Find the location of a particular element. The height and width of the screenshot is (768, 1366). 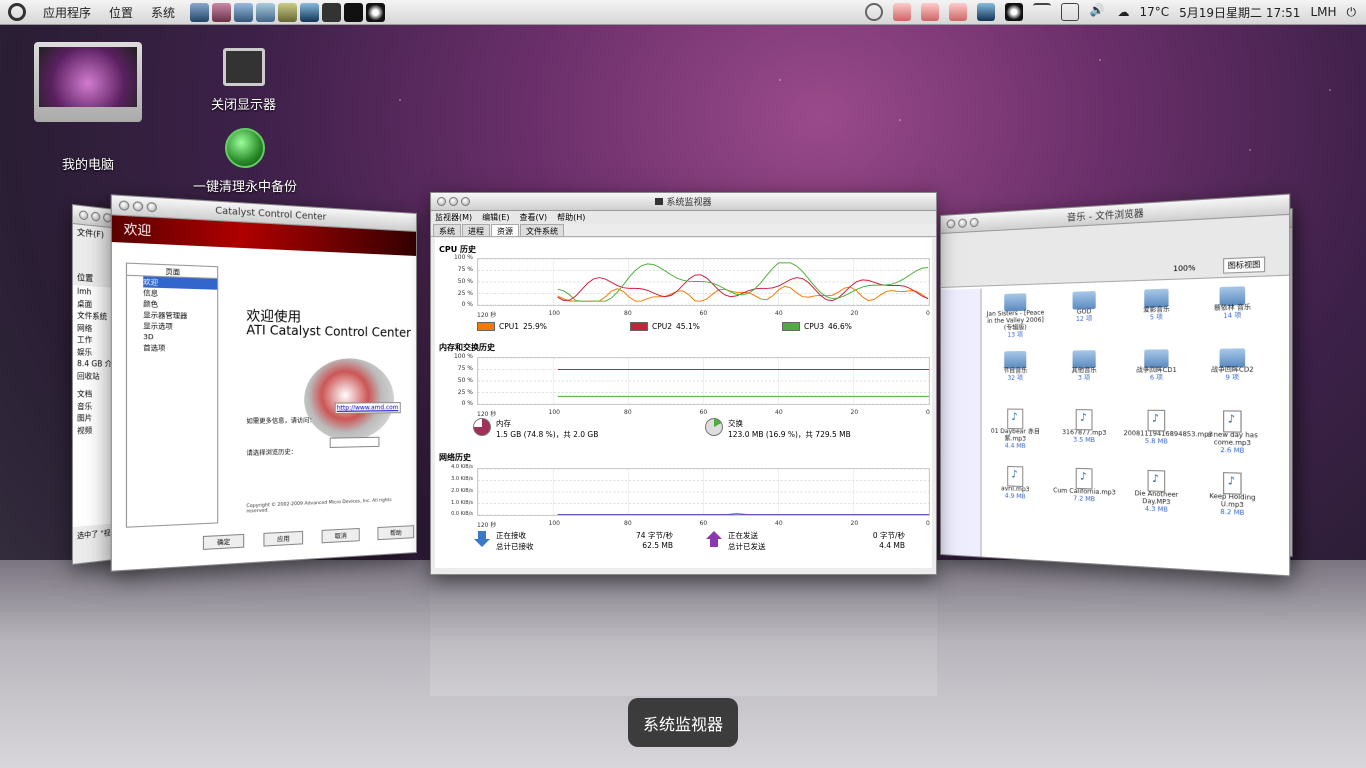

desktop-icon-monitor-off: 关闭显示器 is located at coordinates (243, 80).